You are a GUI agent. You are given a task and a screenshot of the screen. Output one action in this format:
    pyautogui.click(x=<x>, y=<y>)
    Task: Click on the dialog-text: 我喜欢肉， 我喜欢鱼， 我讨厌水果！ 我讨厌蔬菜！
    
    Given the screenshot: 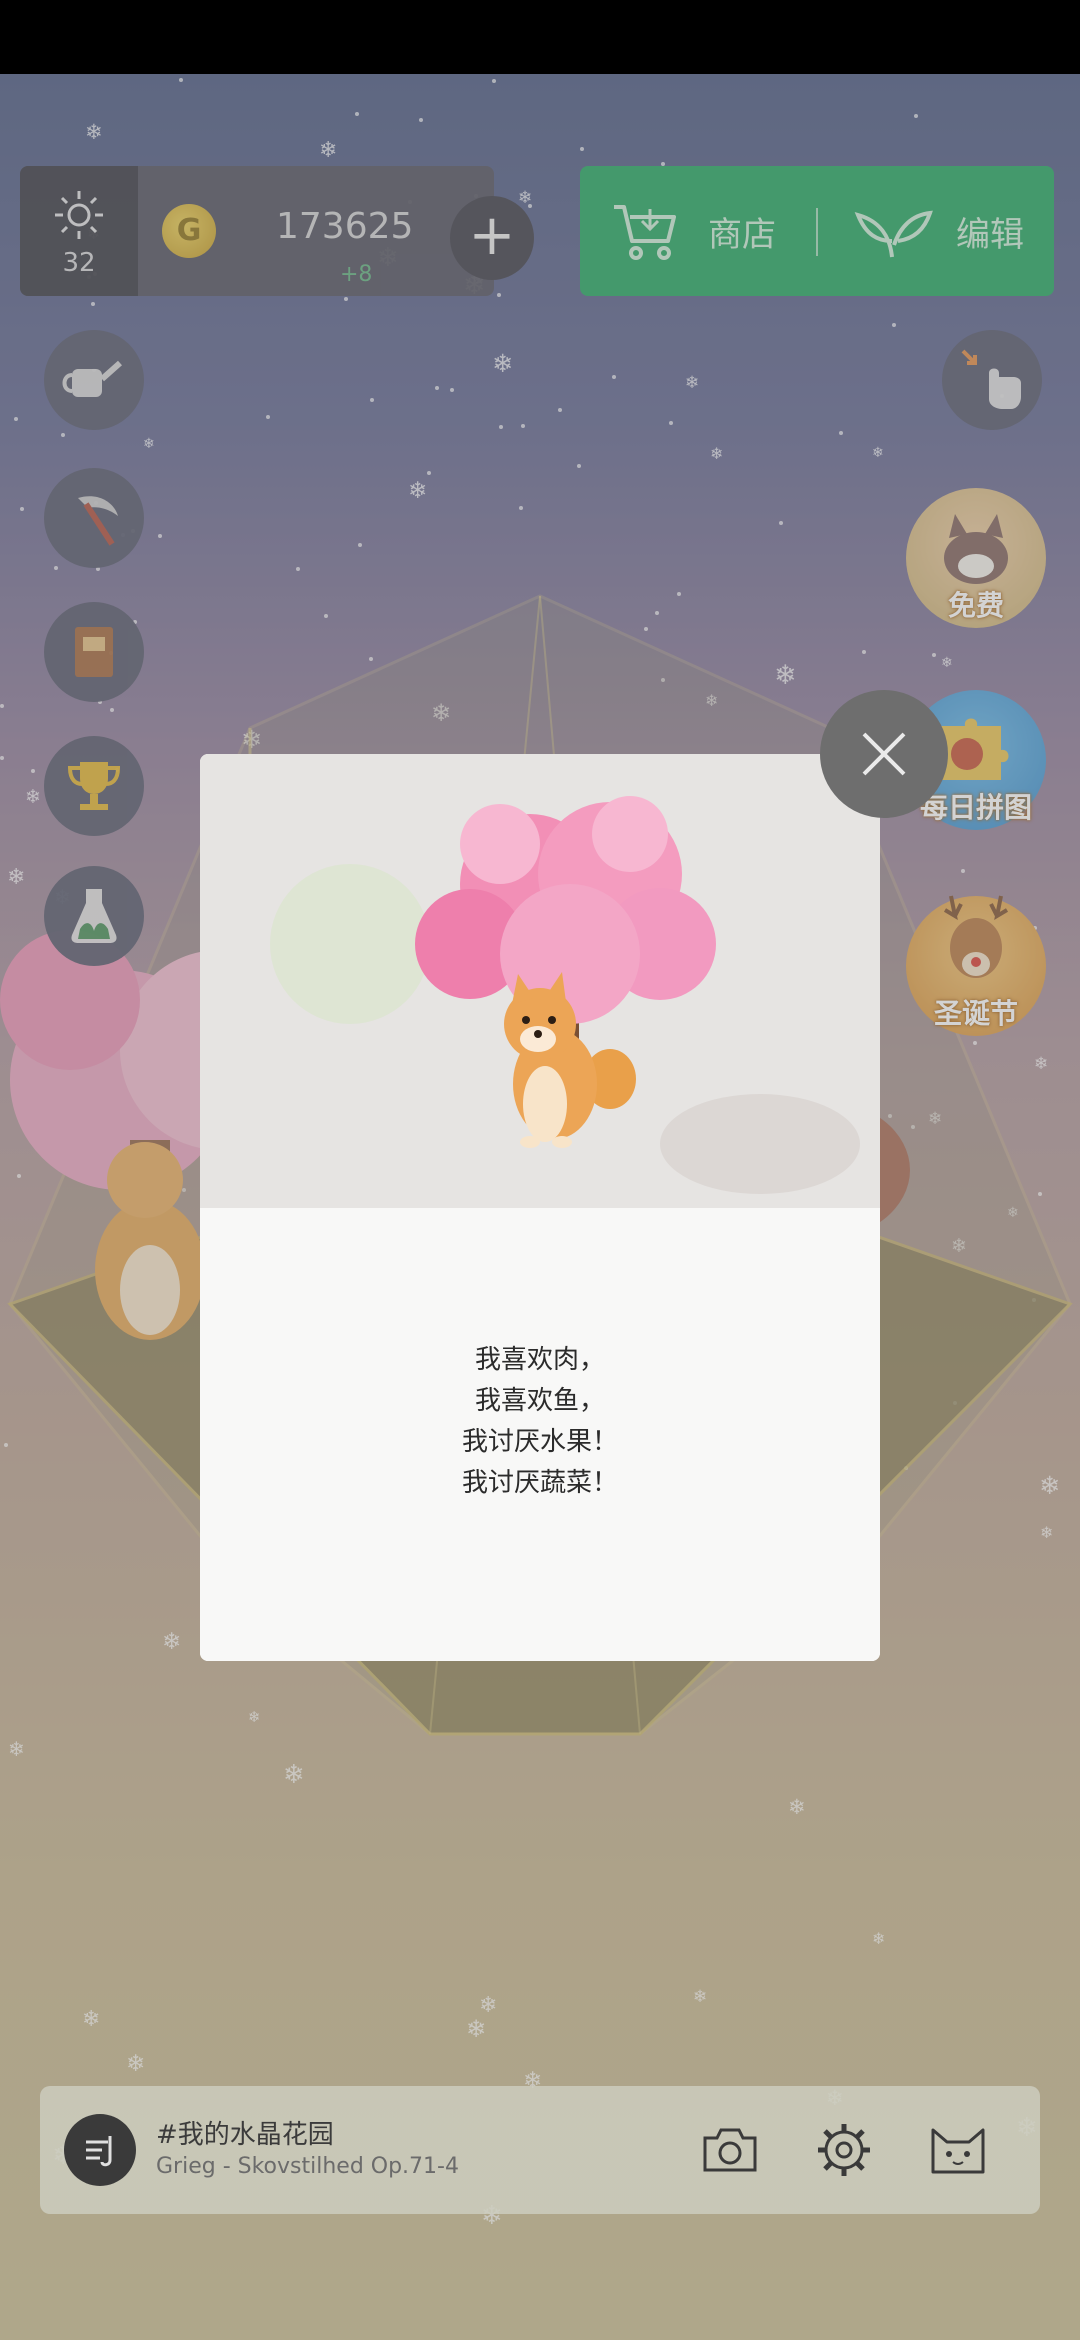 What is the action you would take?
    pyautogui.click(x=540, y=1434)
    